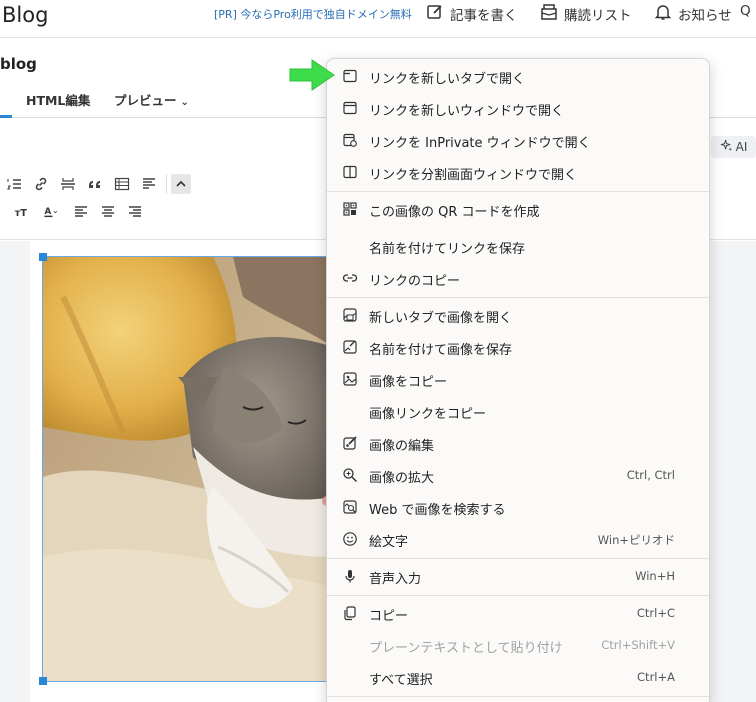  I want to click on notifications-button: お知らせ, so click(693, 14).